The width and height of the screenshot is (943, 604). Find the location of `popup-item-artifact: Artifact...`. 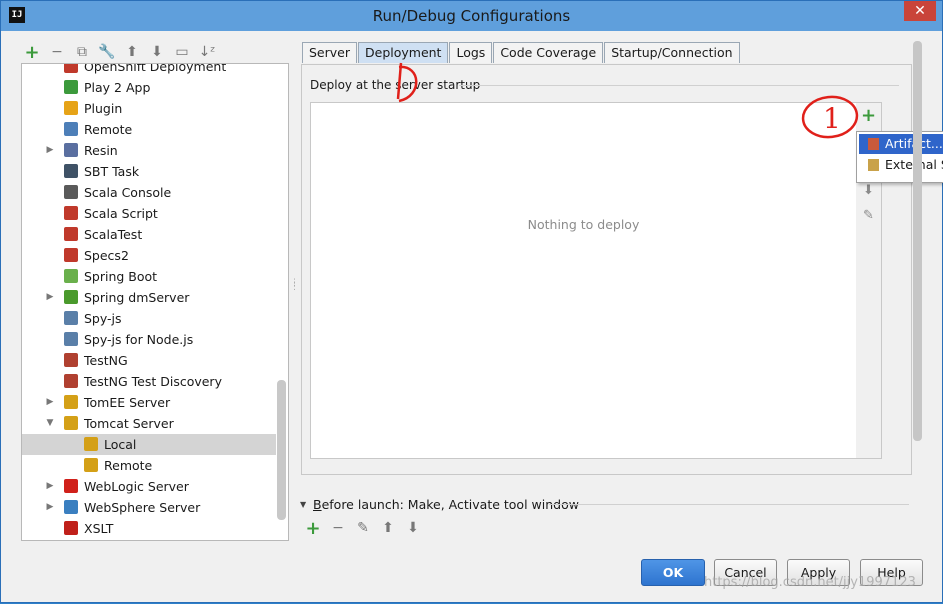

popup-item-artifact: Artifact... is located at coordinates (901, 144).